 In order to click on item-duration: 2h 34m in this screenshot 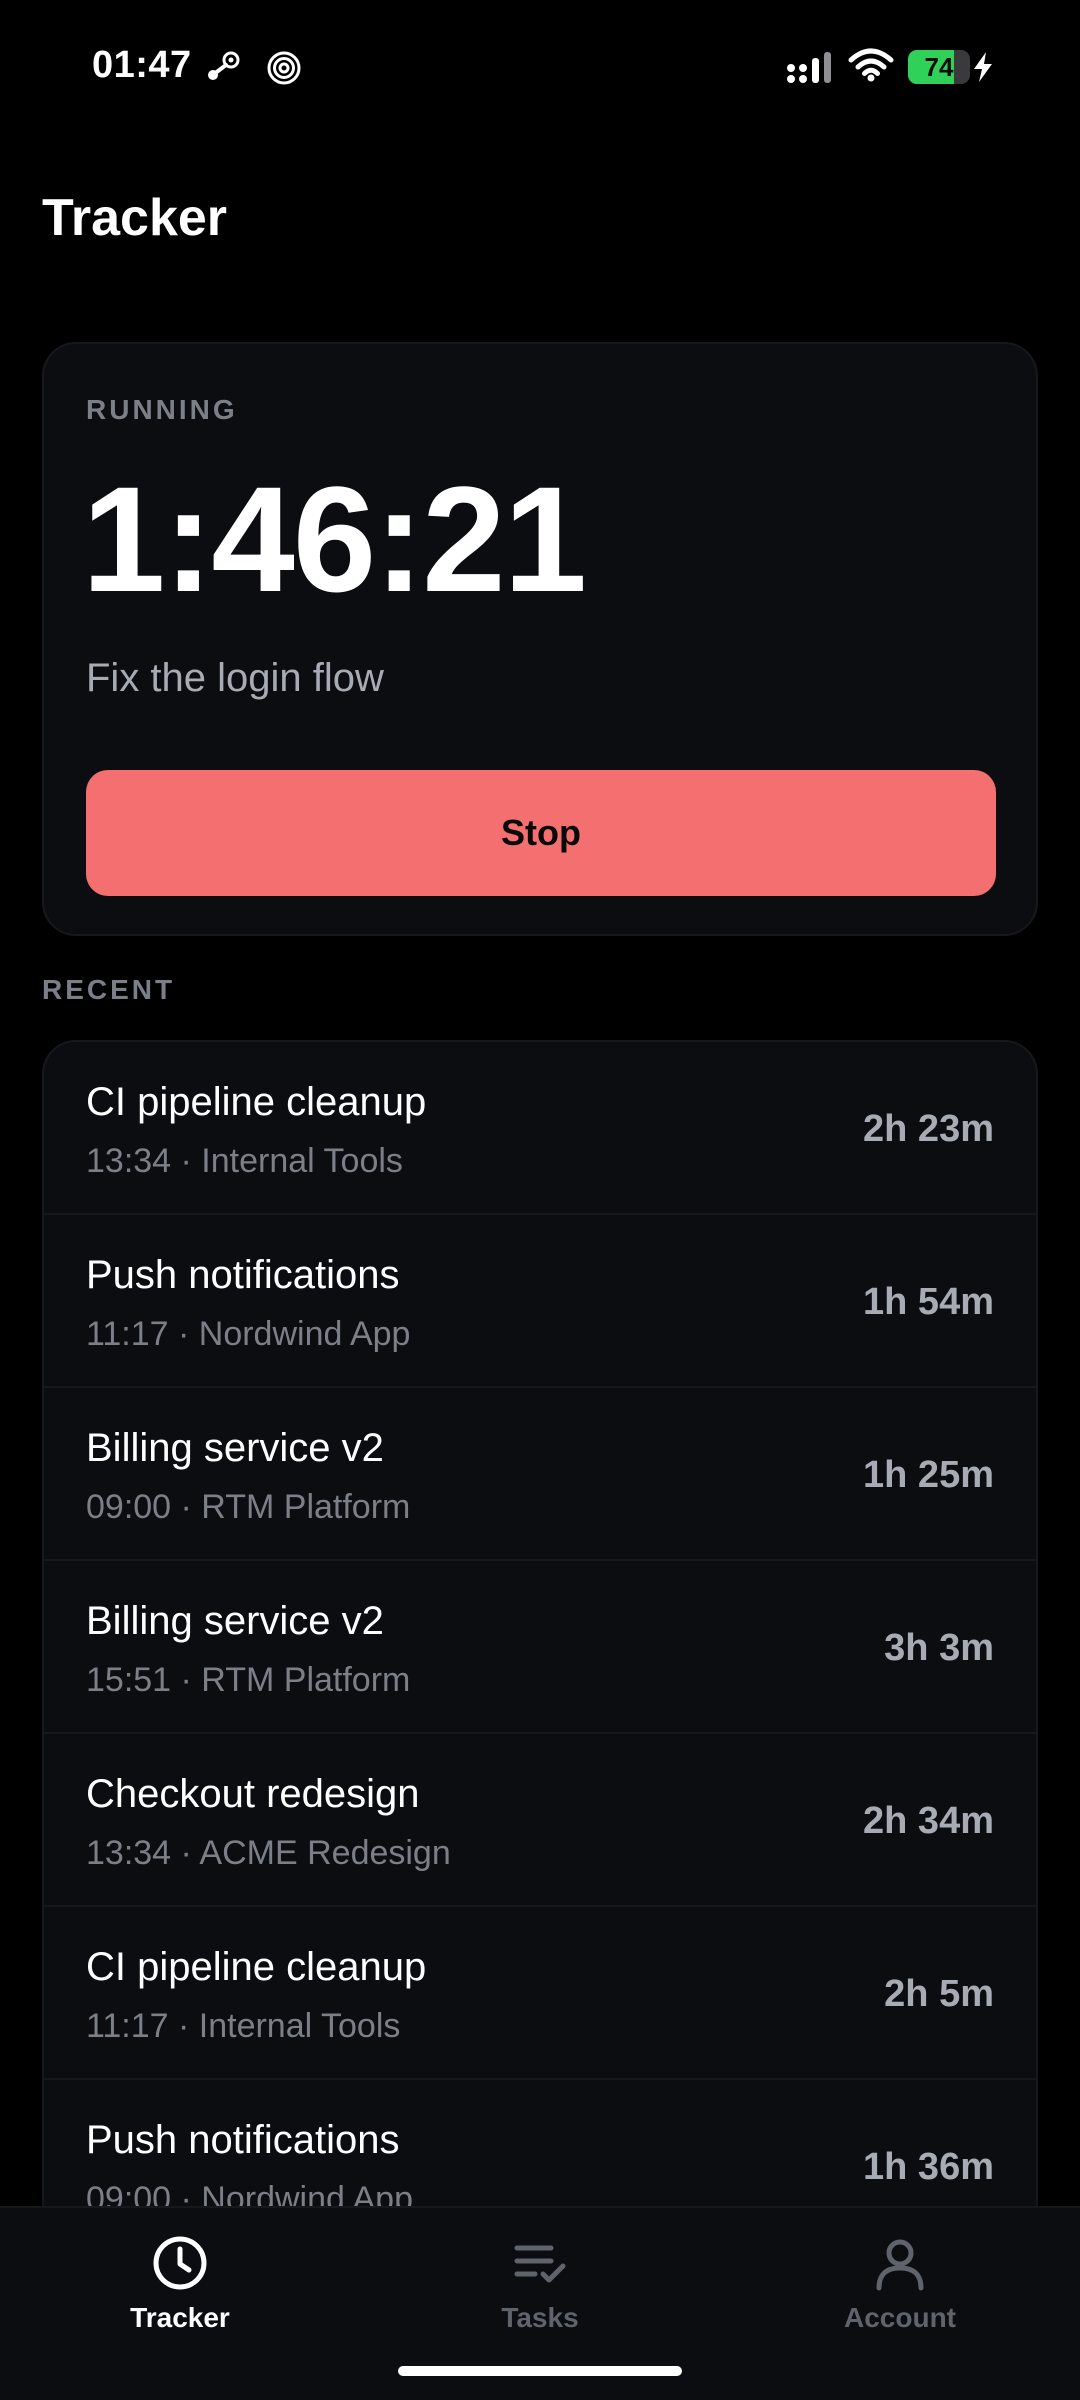, I will do `click(928, 1821)`.